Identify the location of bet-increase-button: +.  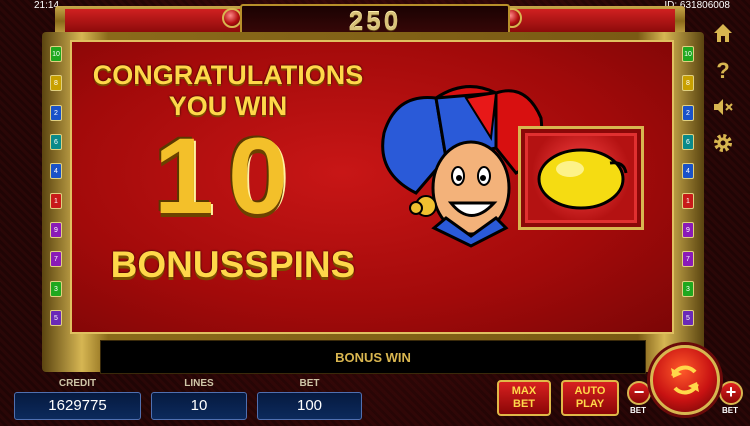
(731, 393).